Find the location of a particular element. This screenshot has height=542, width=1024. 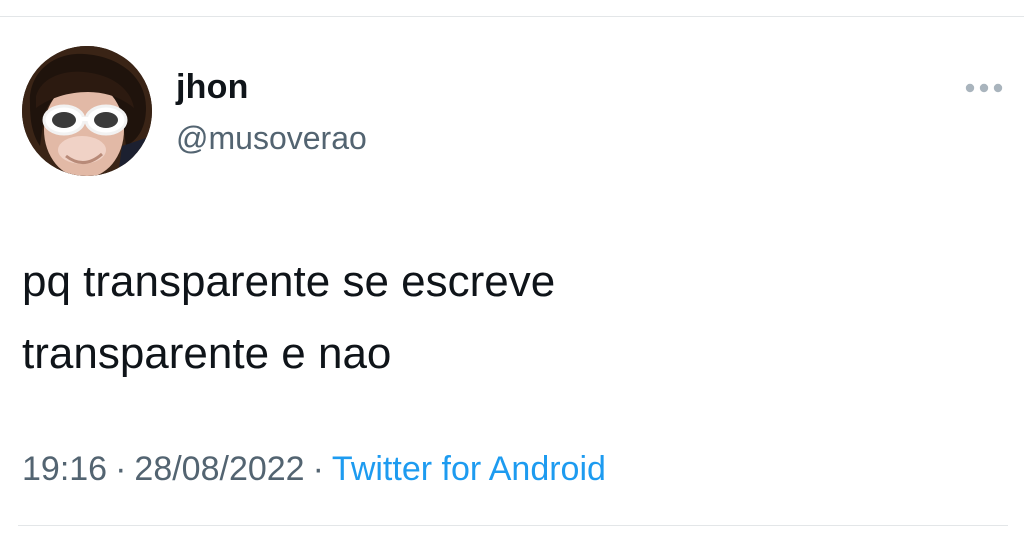

tweet-text-line: transparente e nao is located at coordinates (207, 353).